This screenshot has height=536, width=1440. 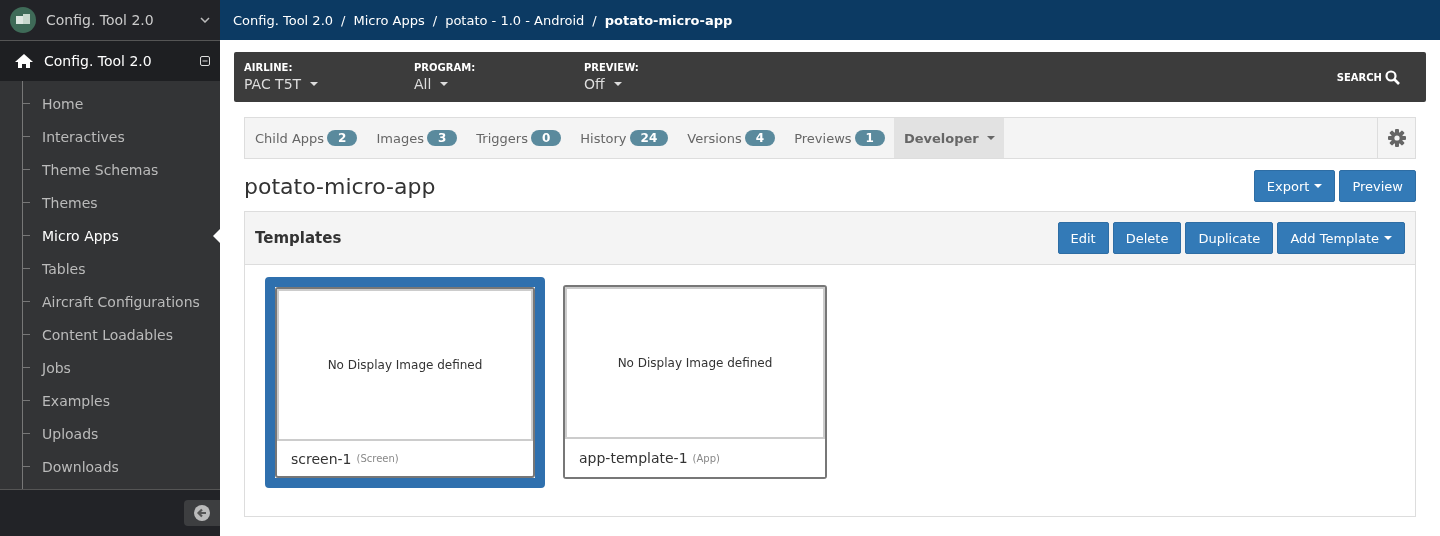 I want to click on breadcrumb-link: Config. Tool 2.0, so click(x=283, y=20).